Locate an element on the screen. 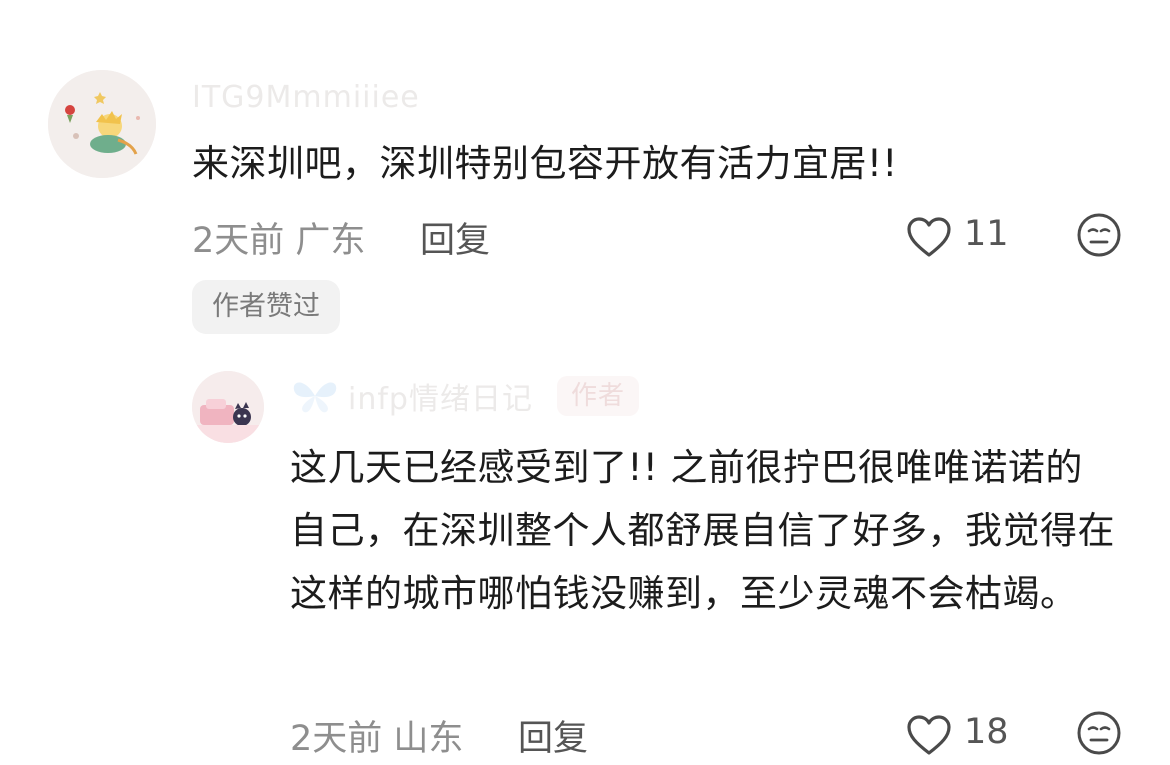 The width and height of the screenshot is (1170, 765). author-tag: 作者 is located at coordinates (597, 396).